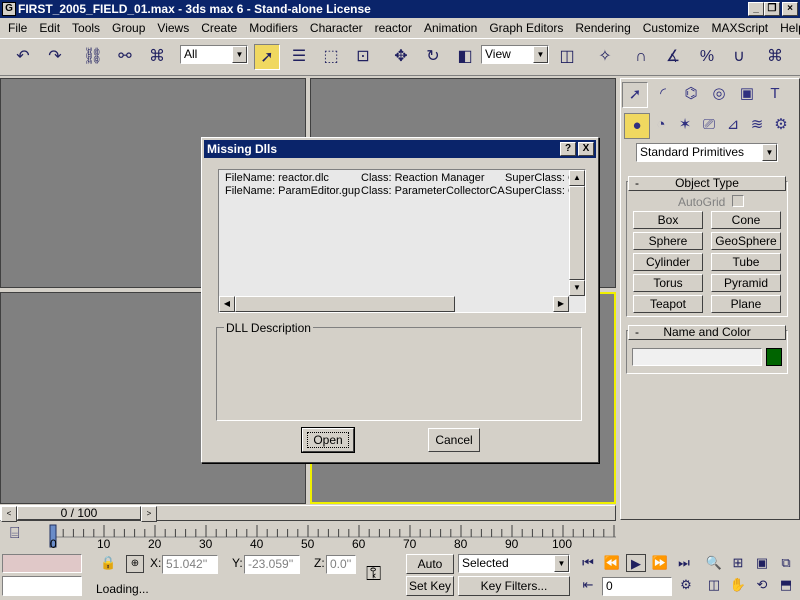 The image size is (800, 600). Describe the element at coordinates (577, 178) in the screenshot. I see `scroll-up-icon: ▲` at that location.